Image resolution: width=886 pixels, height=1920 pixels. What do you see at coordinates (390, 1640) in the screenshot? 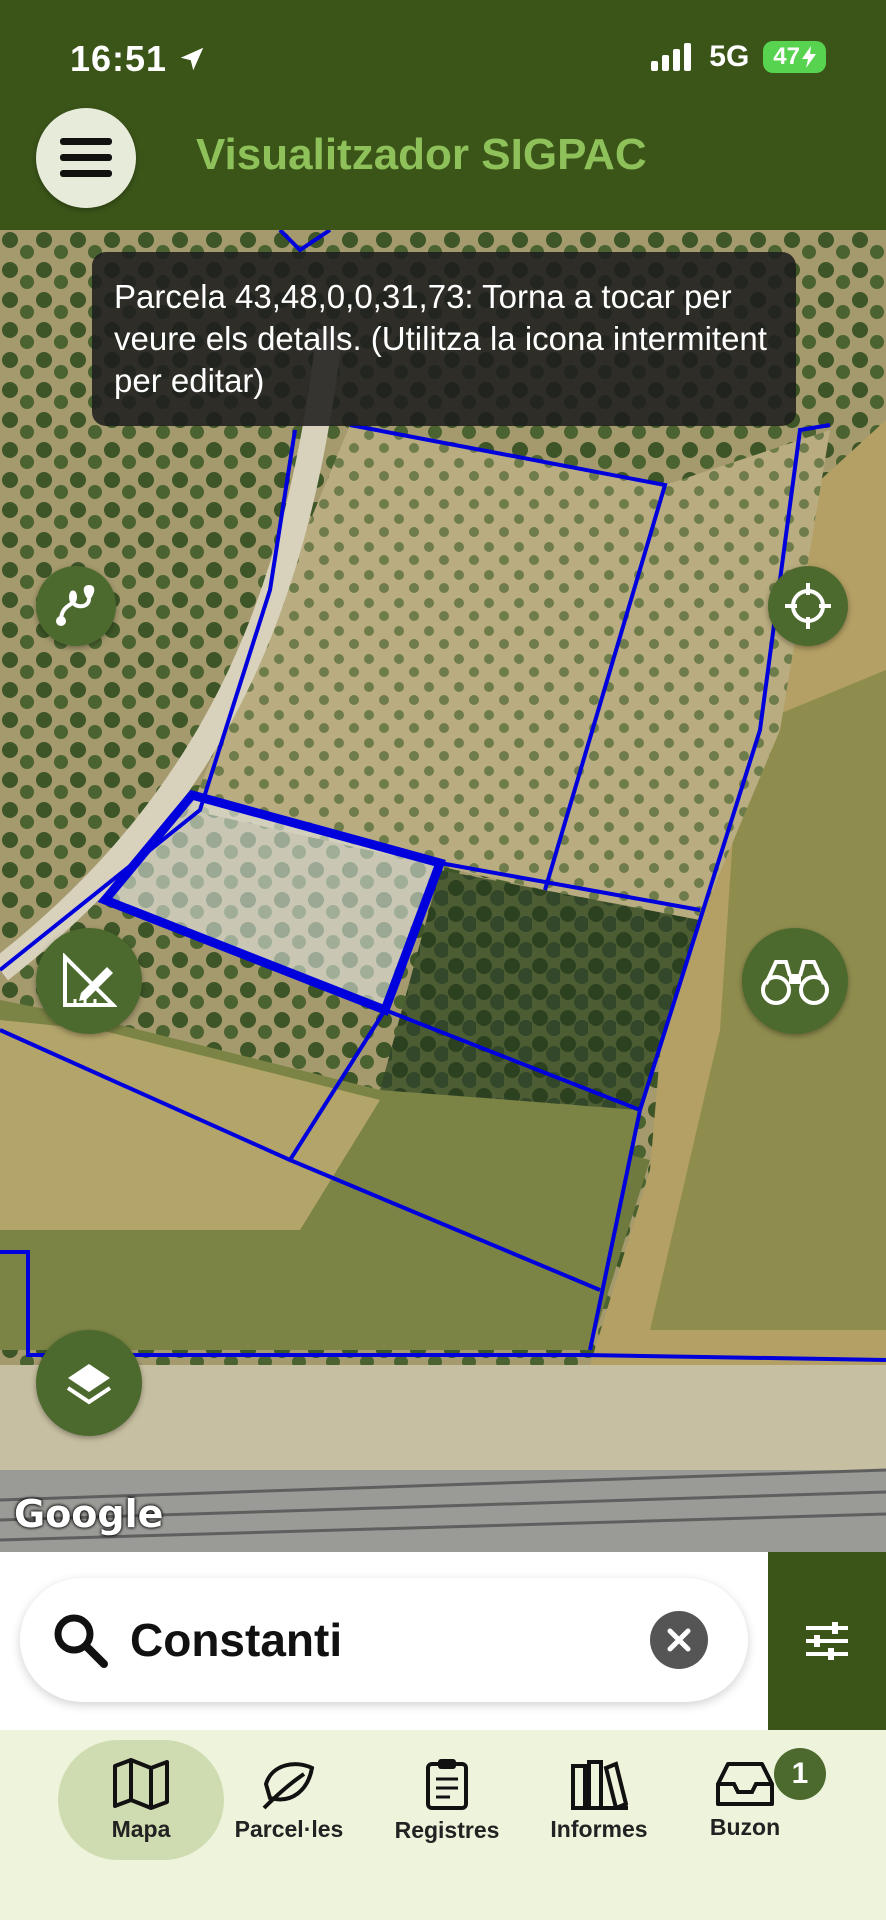
I see `search-query: Constanti` at bounding box center [390, 1640].